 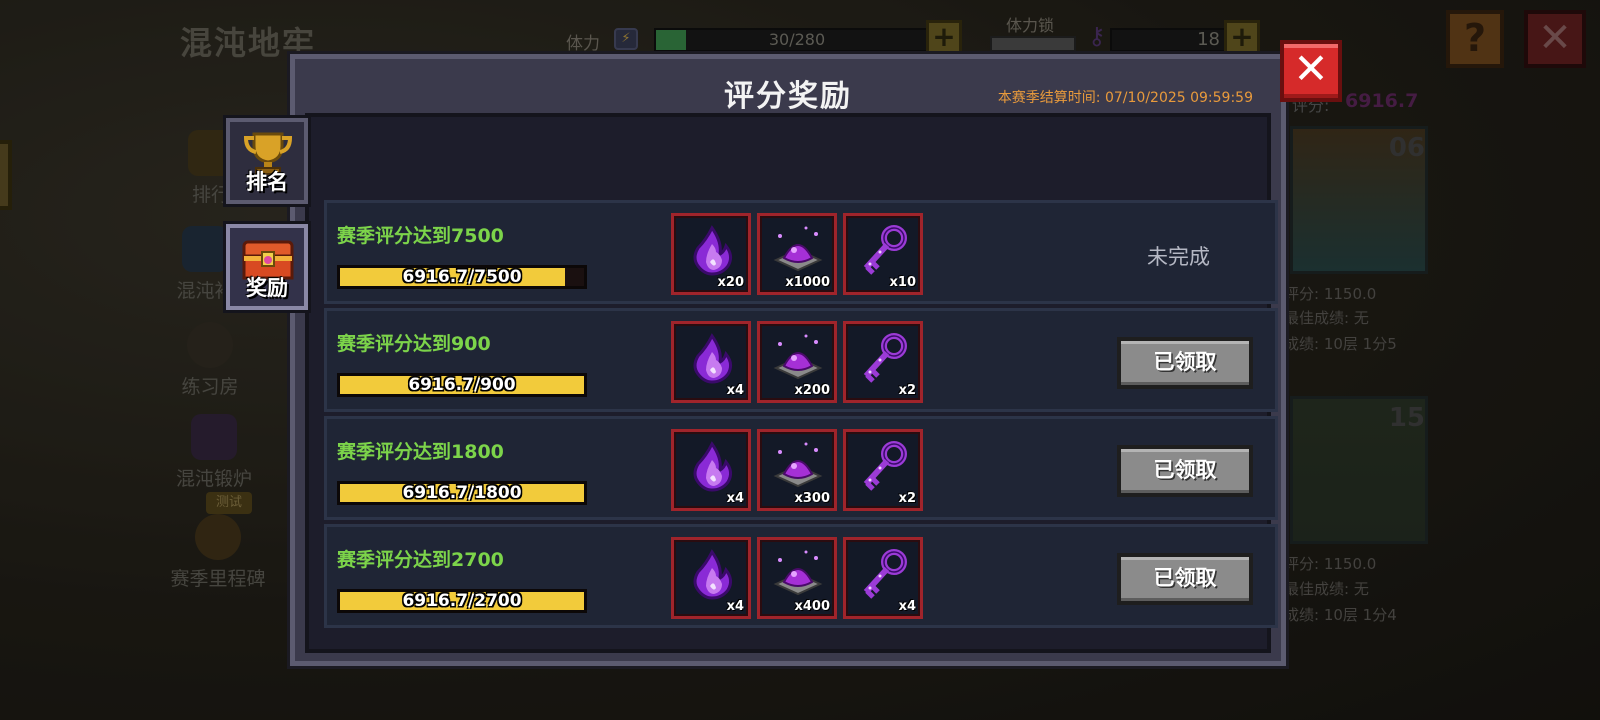 I want to click on reward-row: 赛季评分达到7500 6916.7/7500 x20 x1000 x10 未完成, so click(x=801, y=252).